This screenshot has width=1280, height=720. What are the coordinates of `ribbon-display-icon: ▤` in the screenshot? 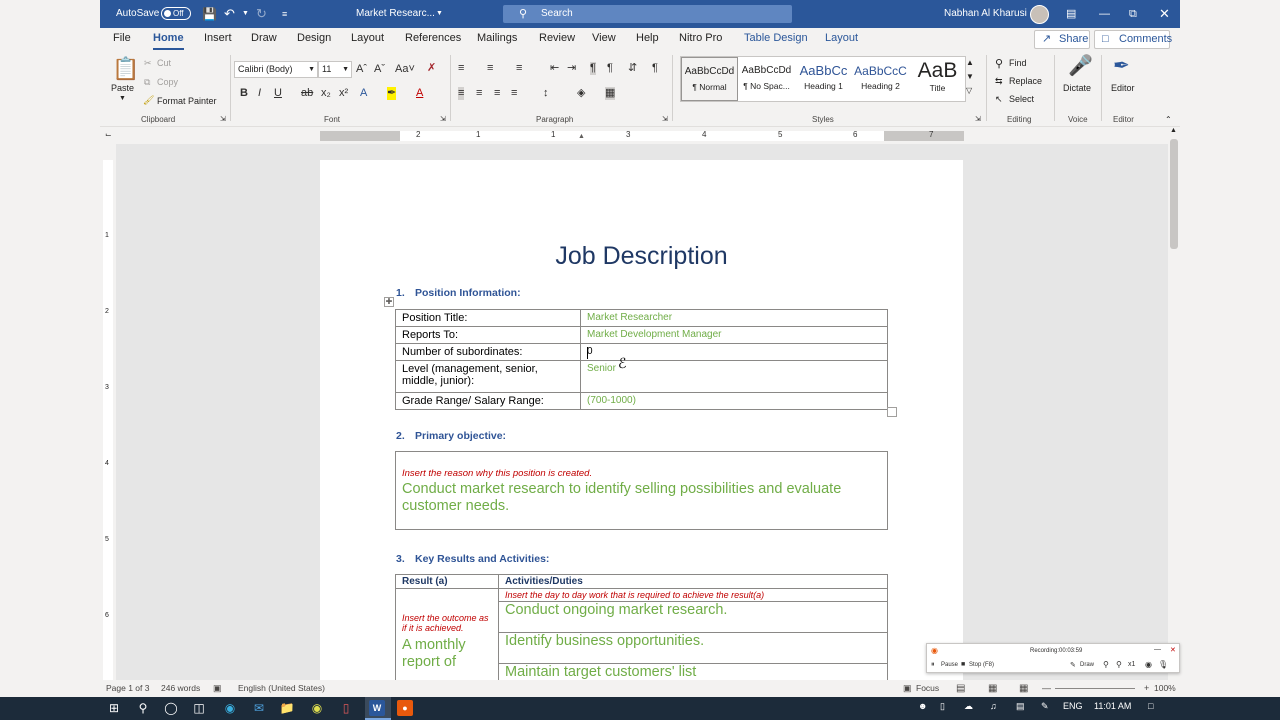 It's located at (1071, 14).